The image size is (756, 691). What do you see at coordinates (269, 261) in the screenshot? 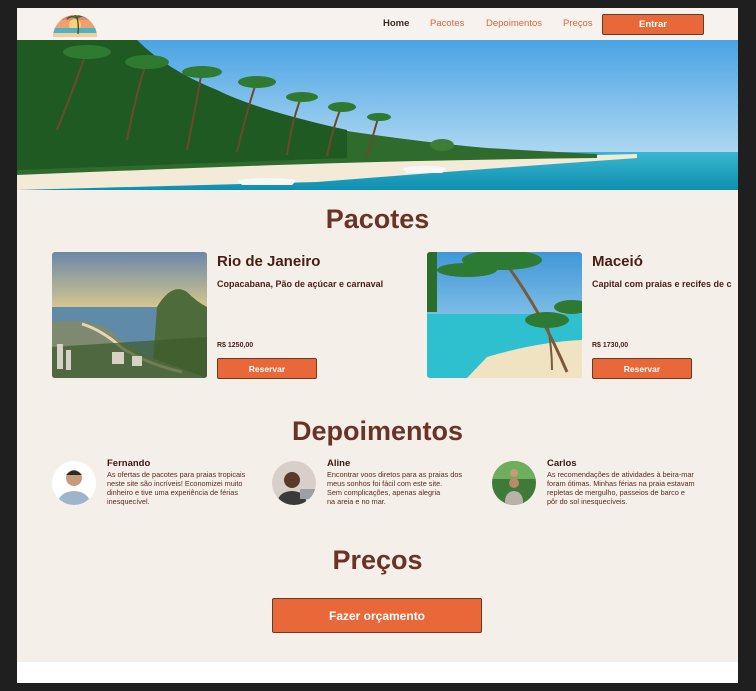
I see `package-name-rio: Rio de Janeiro` at bounding box center [269, 261].